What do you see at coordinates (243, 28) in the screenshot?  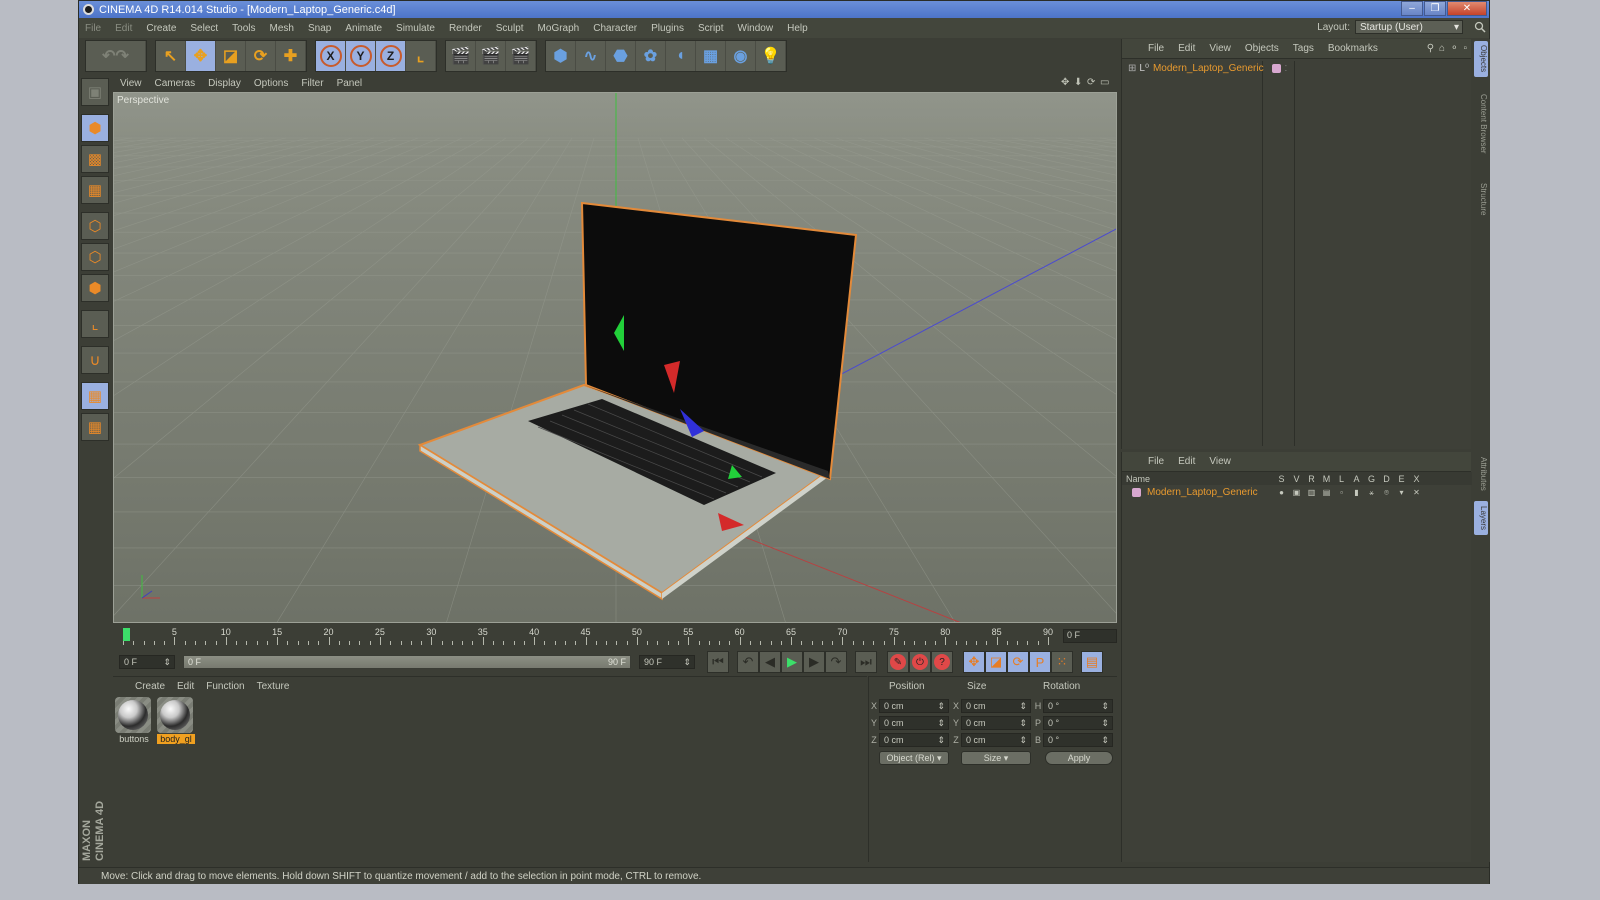 I see `menu-tools: Tools` at bounding box center [243, 28].